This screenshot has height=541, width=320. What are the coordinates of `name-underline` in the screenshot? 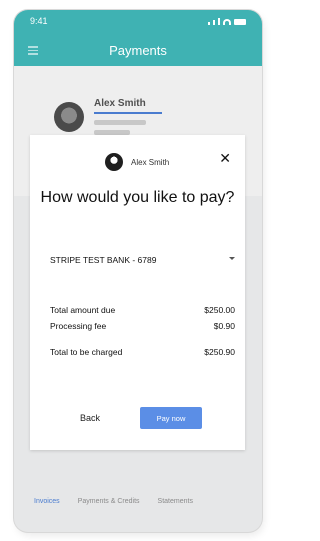 It's located at (128, 113).